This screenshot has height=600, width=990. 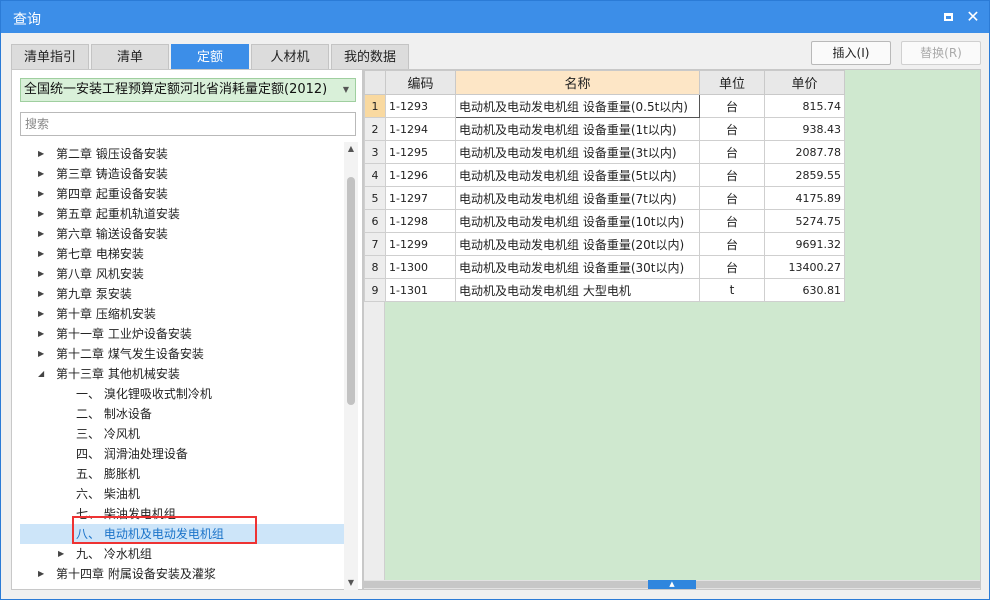 I want to click on expanded-arrow-icon: ◢, so click(x=43, y=374).